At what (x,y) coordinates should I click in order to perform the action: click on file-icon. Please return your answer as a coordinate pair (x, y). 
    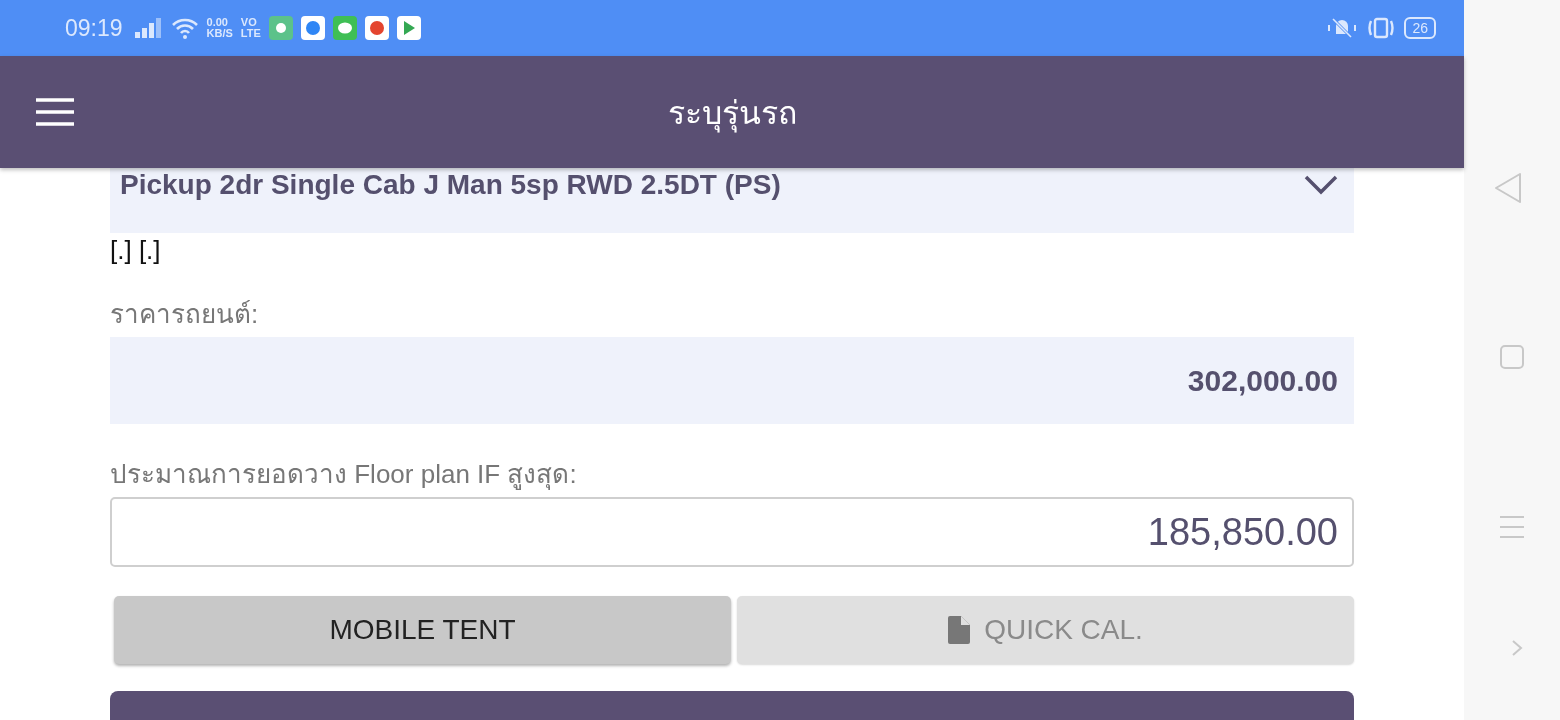
    Looking at the image, I should click on (959, 630).